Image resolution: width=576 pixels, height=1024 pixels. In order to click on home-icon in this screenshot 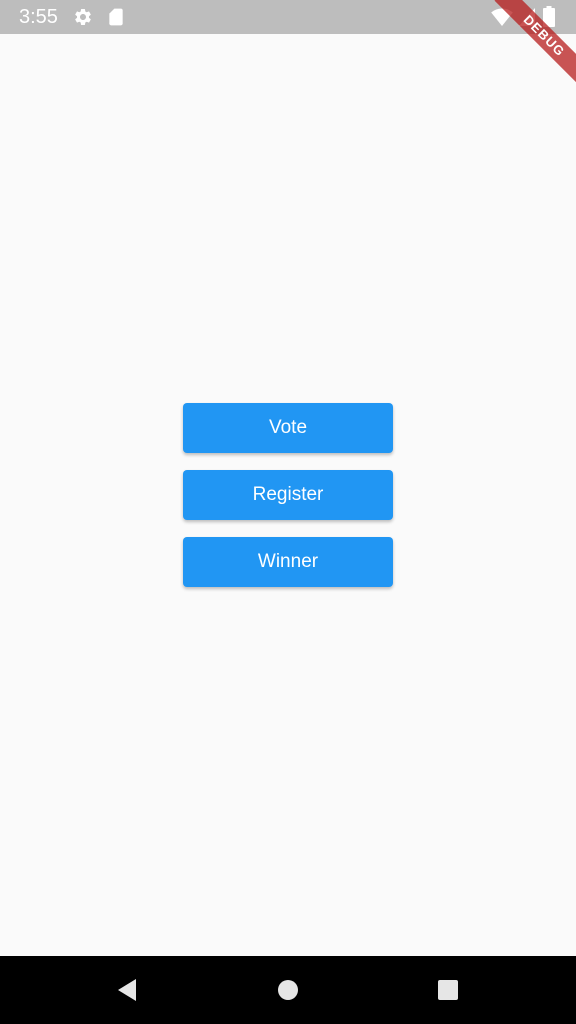, I will do `click(288, 990)`.